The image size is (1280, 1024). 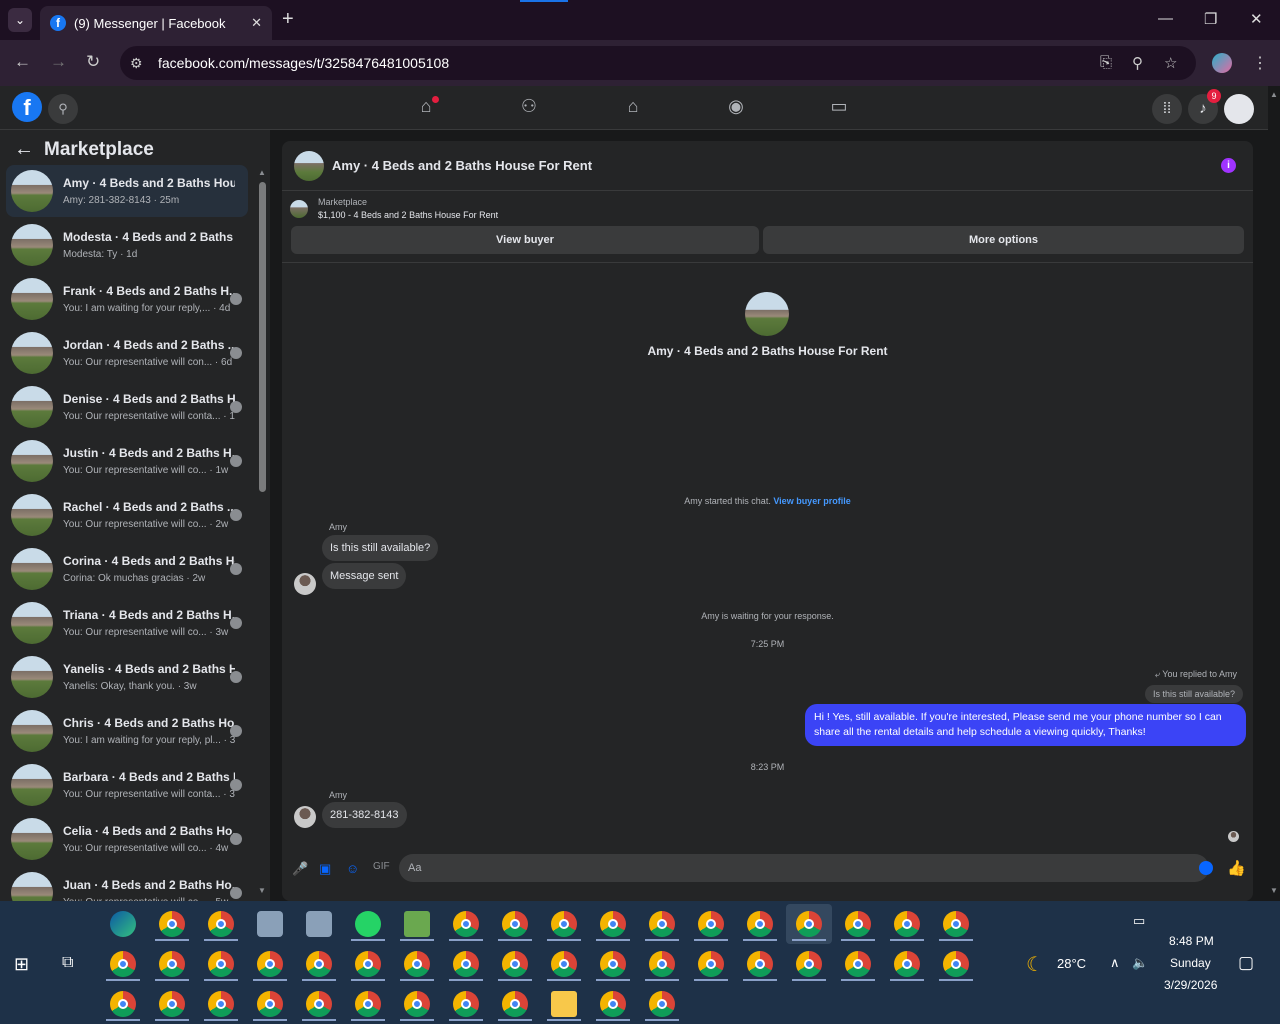 I want to click on new-tab-button: +, so click(x=288, y=19).